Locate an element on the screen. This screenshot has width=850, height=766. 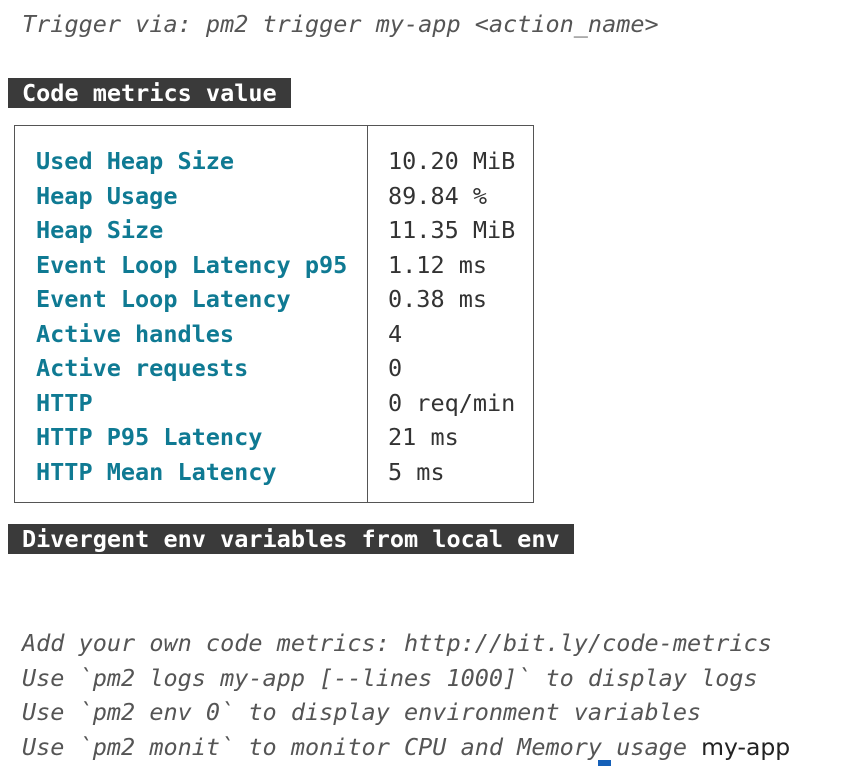
text-cursor is located at coordinates (604, 763).